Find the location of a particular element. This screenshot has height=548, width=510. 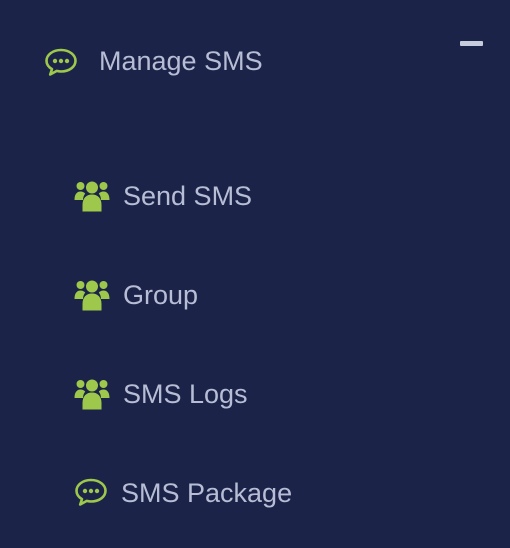

minus-icon is located at coordinates (471, 43).